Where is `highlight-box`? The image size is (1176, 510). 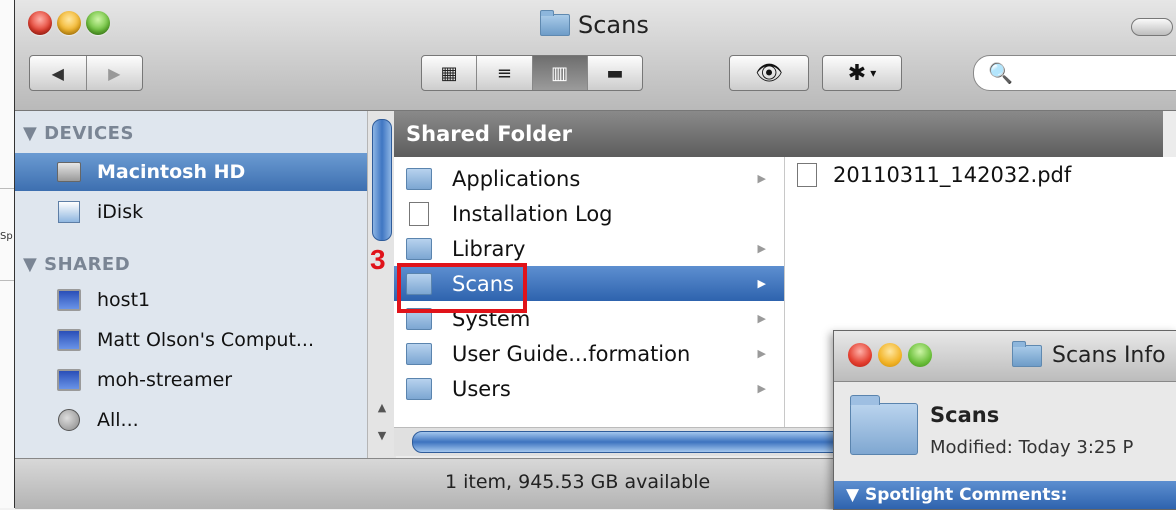 highlight-box is located at coordinates (462, 288).